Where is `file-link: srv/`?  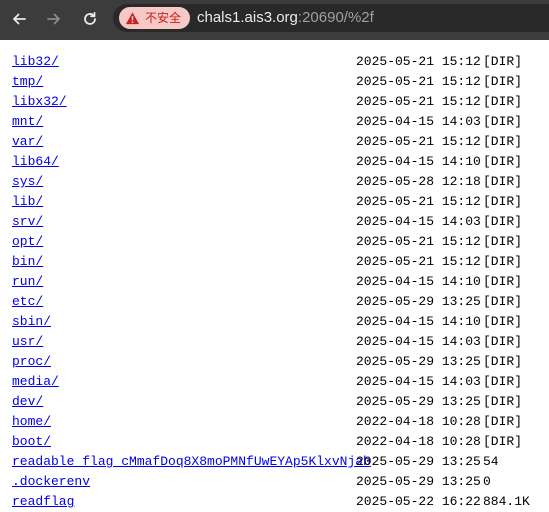 file-link: srv/ is located at coordinates (27, 222).